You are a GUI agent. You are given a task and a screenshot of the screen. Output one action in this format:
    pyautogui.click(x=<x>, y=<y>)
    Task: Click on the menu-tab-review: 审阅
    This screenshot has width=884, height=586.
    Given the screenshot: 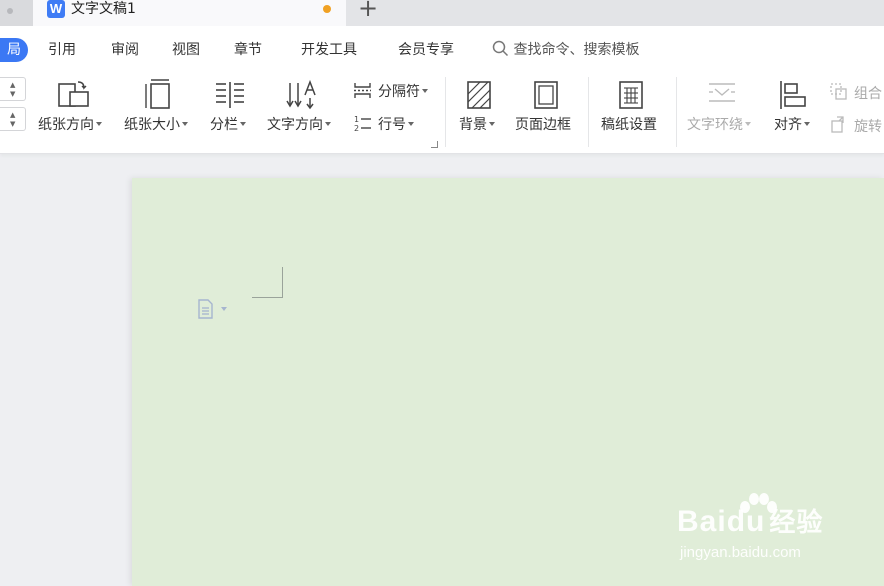 What is the action you would take?
    pyautogui.click(x=125, y=50)
    